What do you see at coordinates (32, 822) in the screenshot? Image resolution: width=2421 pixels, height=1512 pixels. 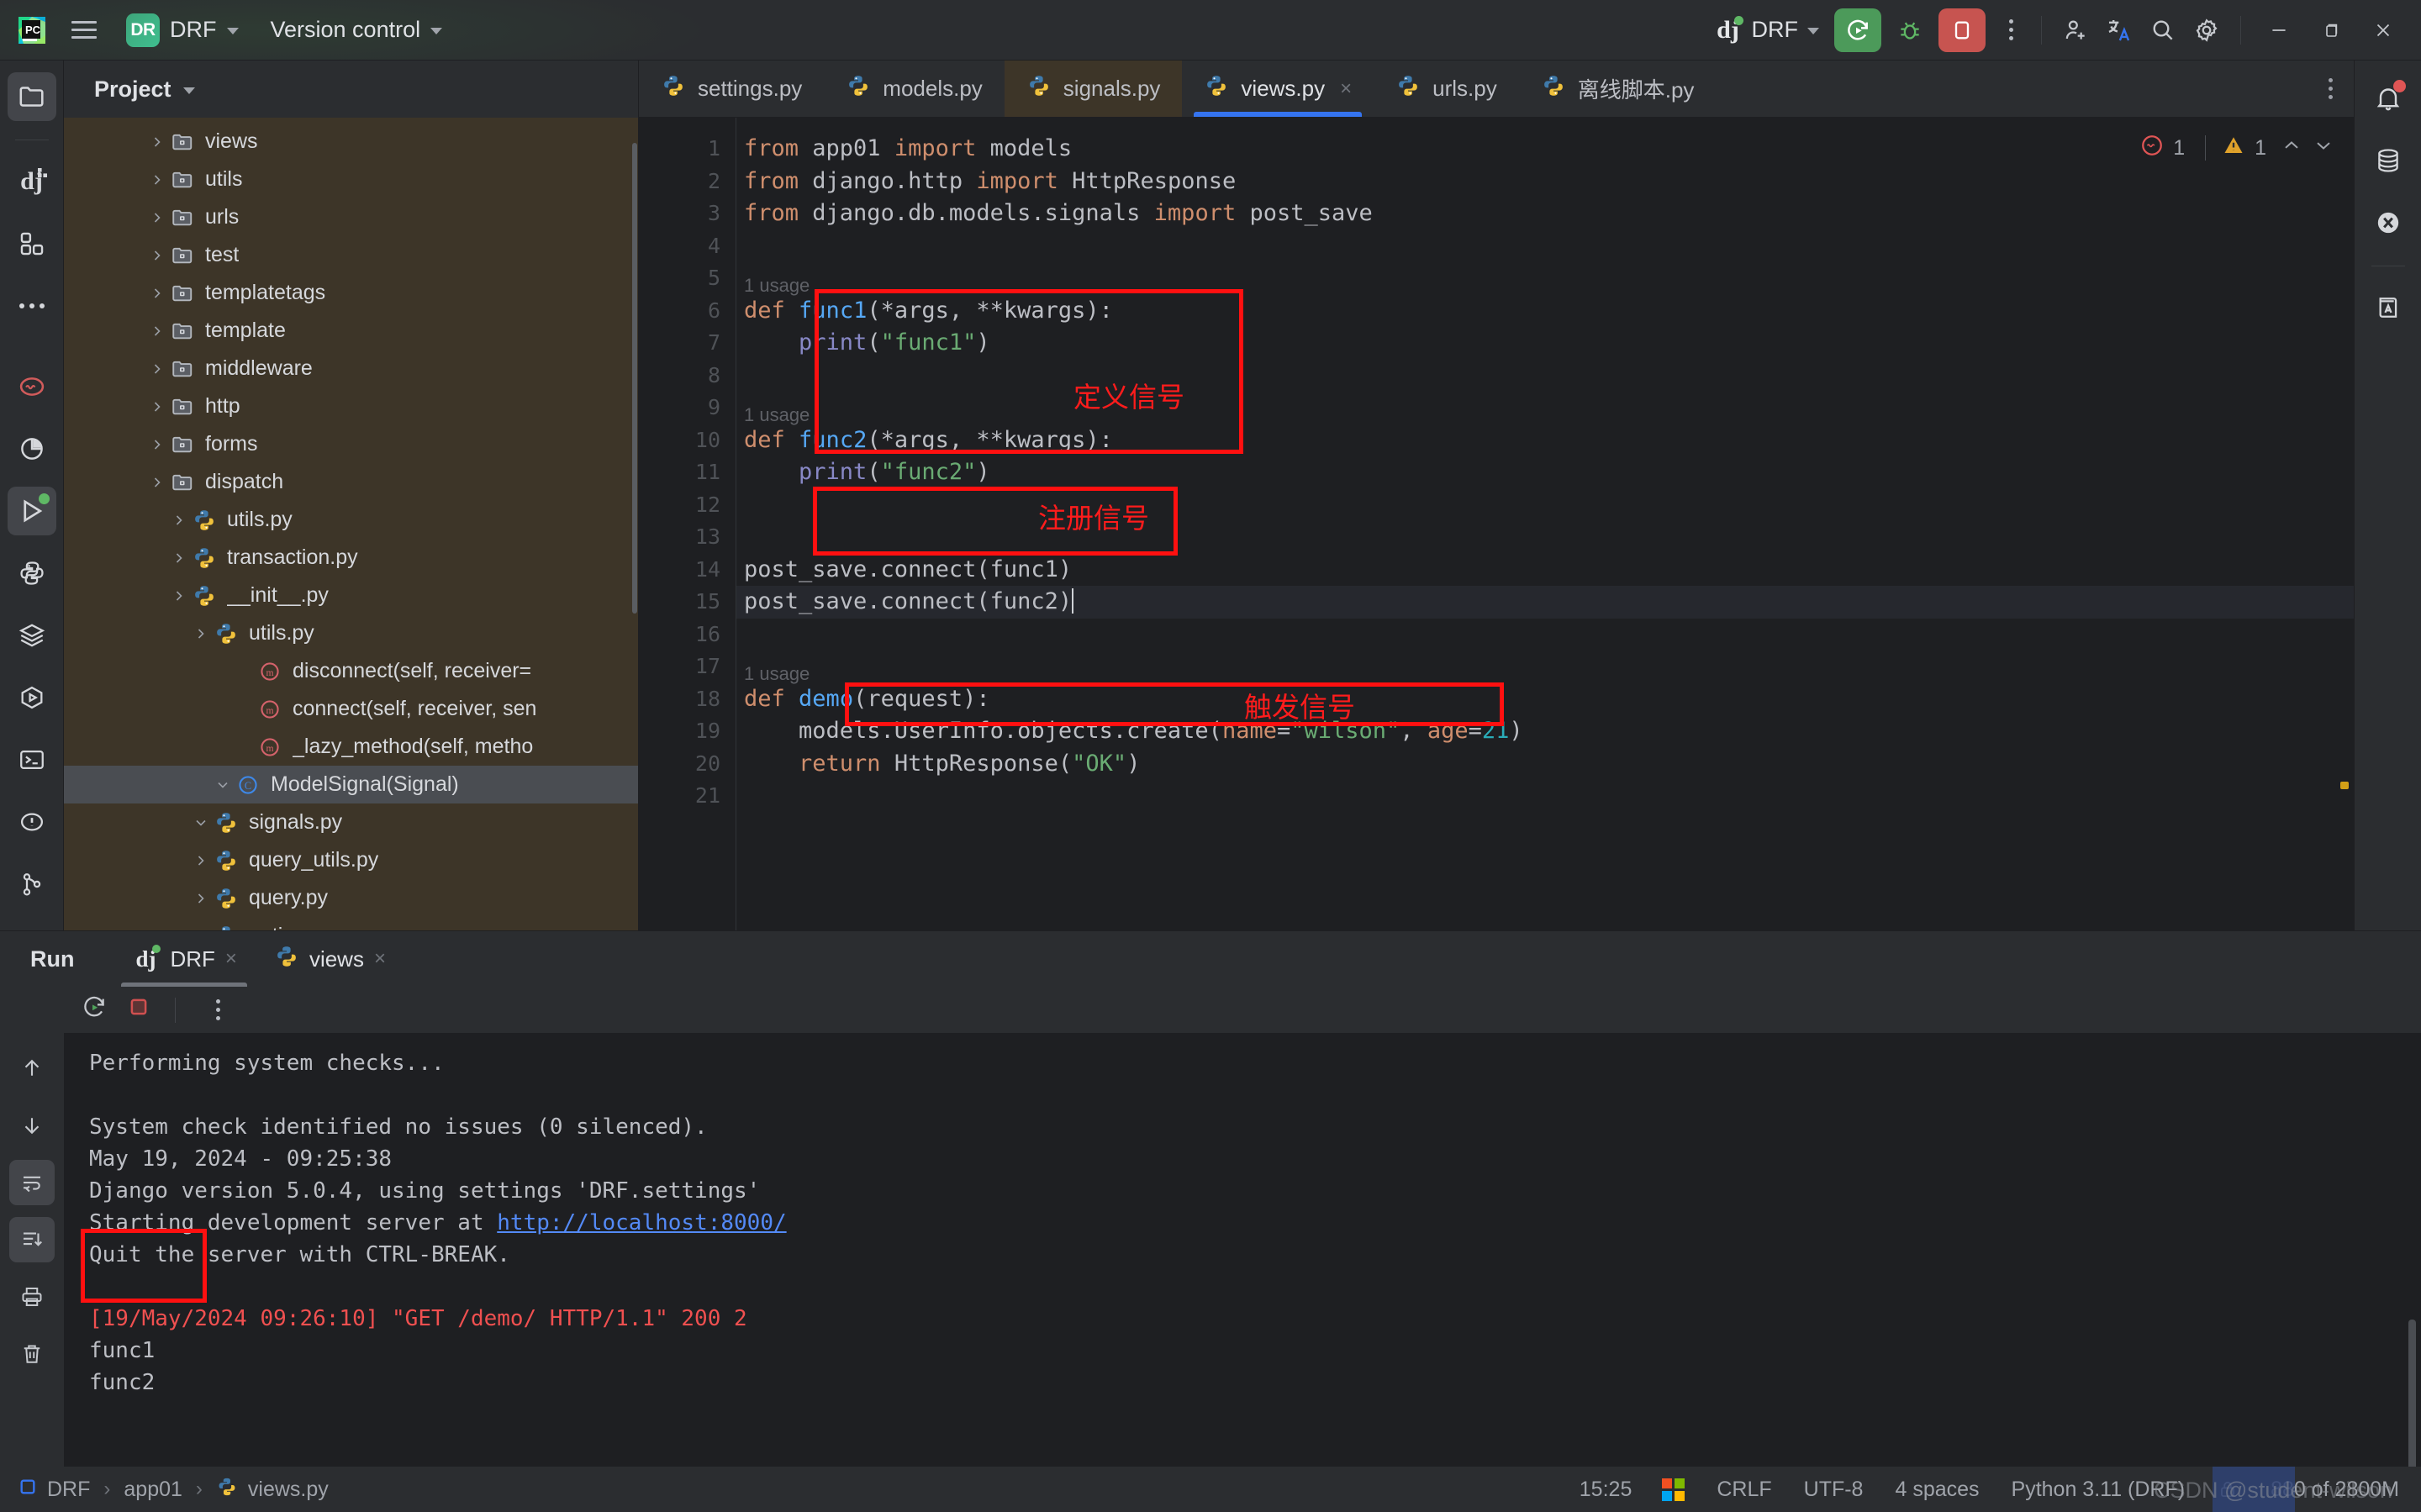 I see `sidebar-item-todo` at bounding box center [32, 822].